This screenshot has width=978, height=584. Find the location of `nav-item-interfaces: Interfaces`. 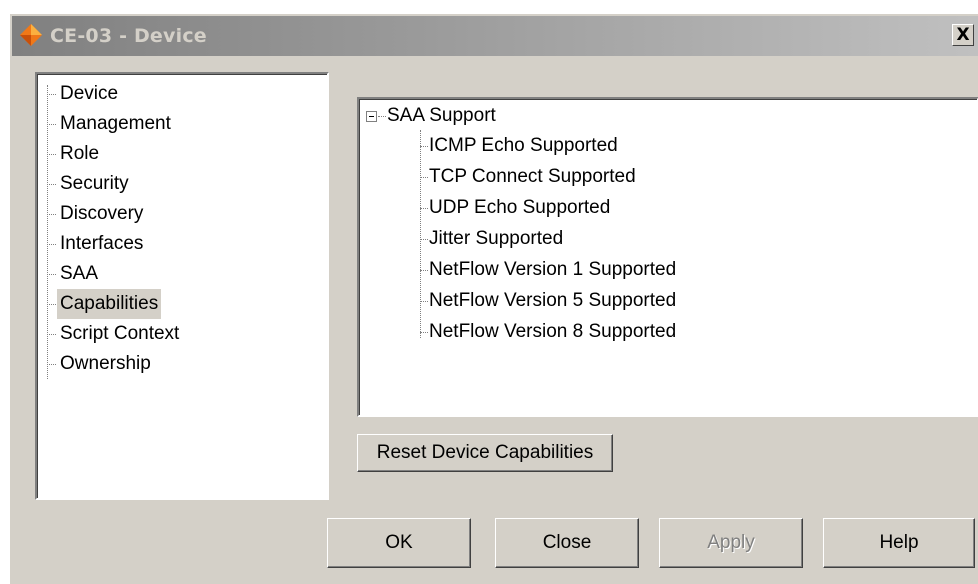

nav-item-interfaces: Interfaces is located at coordinates (96, 244).